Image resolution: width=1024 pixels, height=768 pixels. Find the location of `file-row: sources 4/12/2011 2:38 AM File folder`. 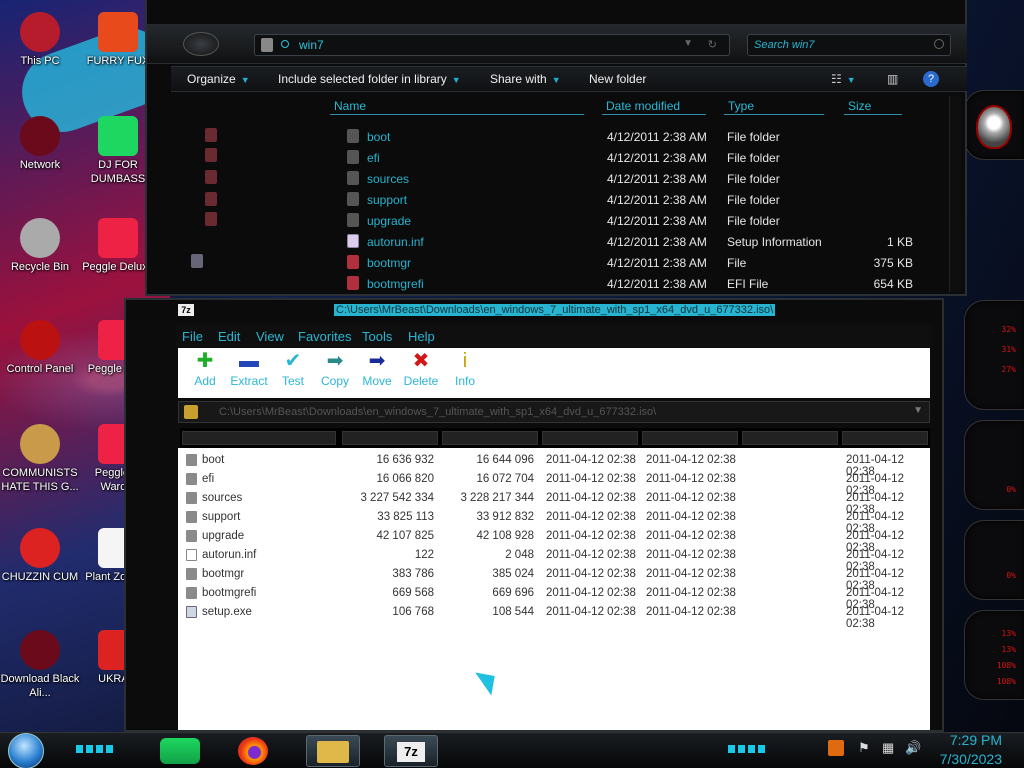

file-row: sources 4/12/2011 2:38 AM File folder is located at coordinates (647, 178).